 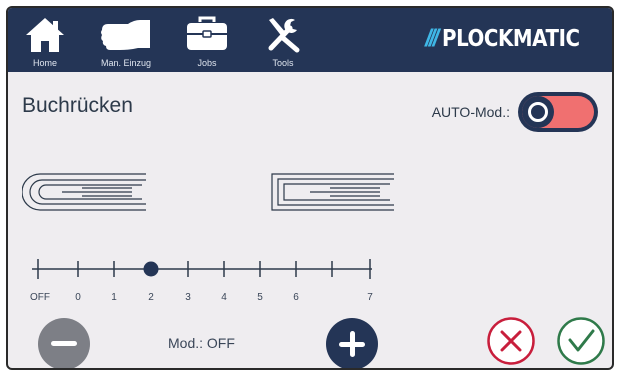 I want to click on spine-square-icon, so click(x=332, y=192).